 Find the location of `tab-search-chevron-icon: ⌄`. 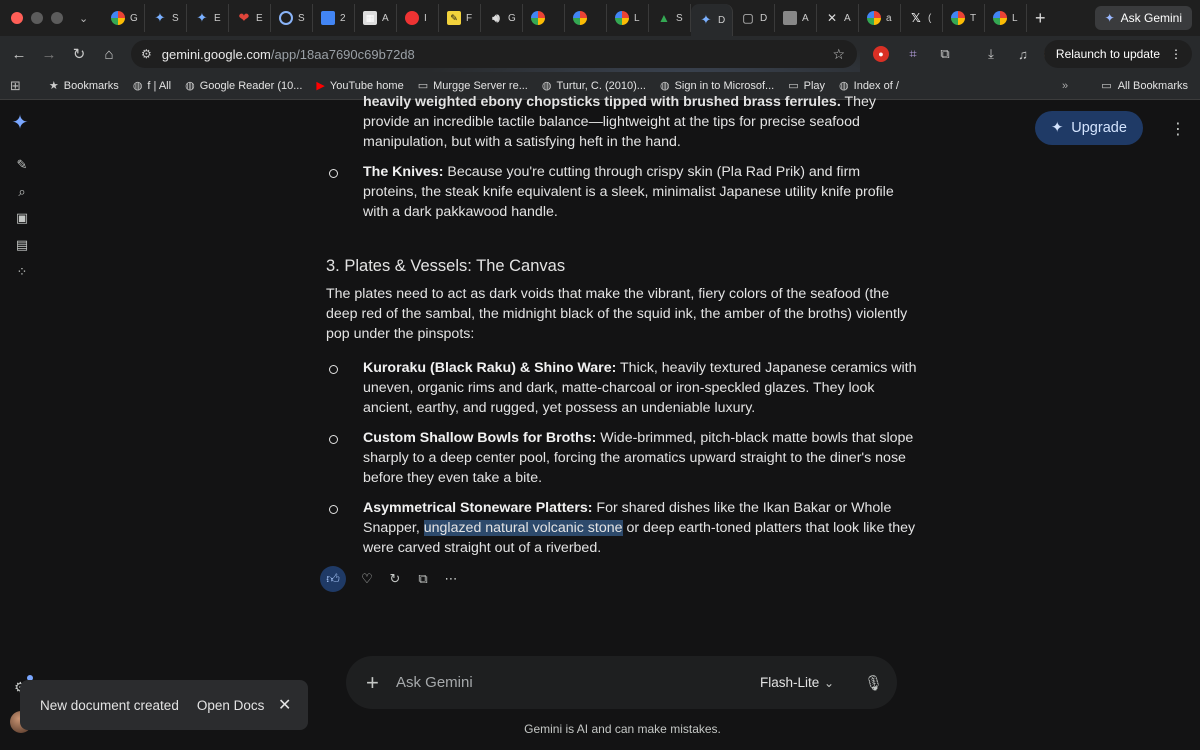

tab-search-chevron-icon: ⌄ is located at coordinates (88, 18).